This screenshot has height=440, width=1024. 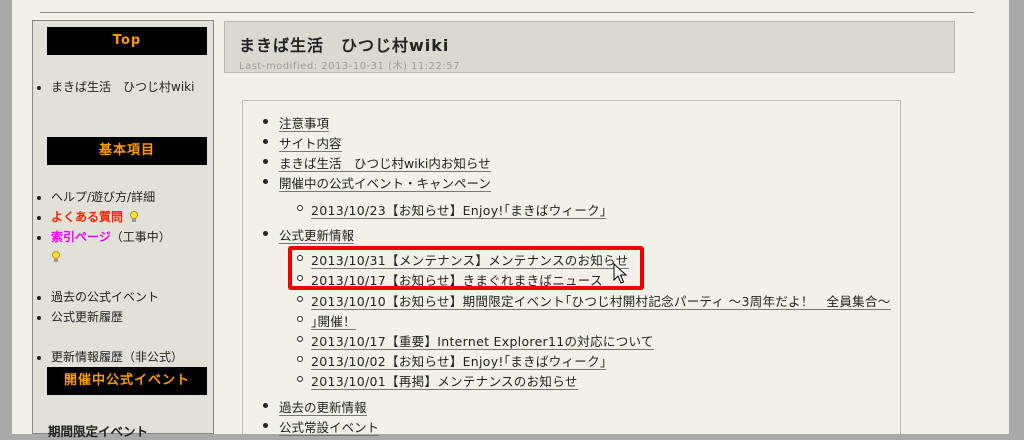 I want to click on last-modified: Last-modified: 2013-10-31 (木) 11:22:57, so click(x=349, y=66).